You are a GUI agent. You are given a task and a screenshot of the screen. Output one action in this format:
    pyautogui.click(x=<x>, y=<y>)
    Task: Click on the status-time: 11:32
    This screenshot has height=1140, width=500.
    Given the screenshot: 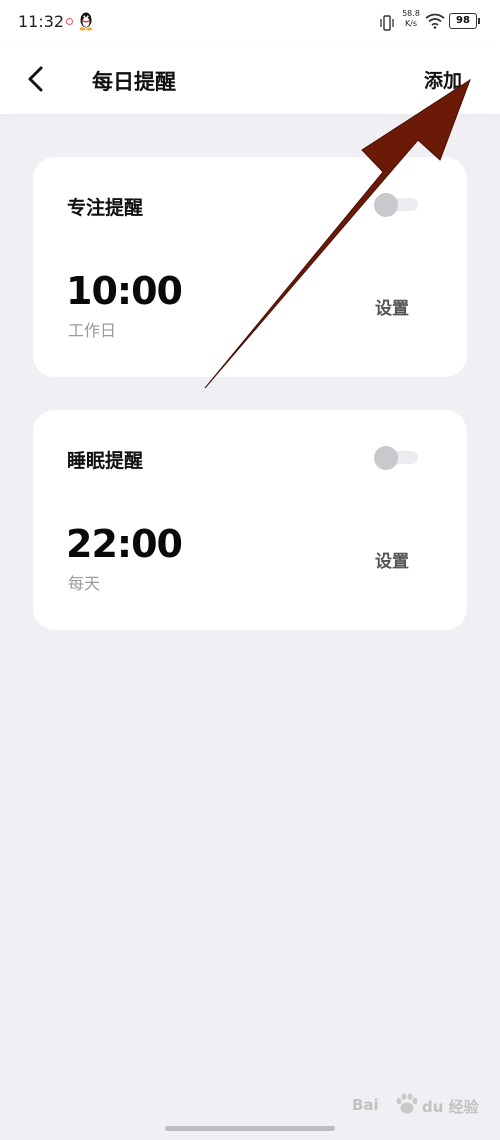 What is the action you would take?
    pyautogui.click(x=41, y=21)
    